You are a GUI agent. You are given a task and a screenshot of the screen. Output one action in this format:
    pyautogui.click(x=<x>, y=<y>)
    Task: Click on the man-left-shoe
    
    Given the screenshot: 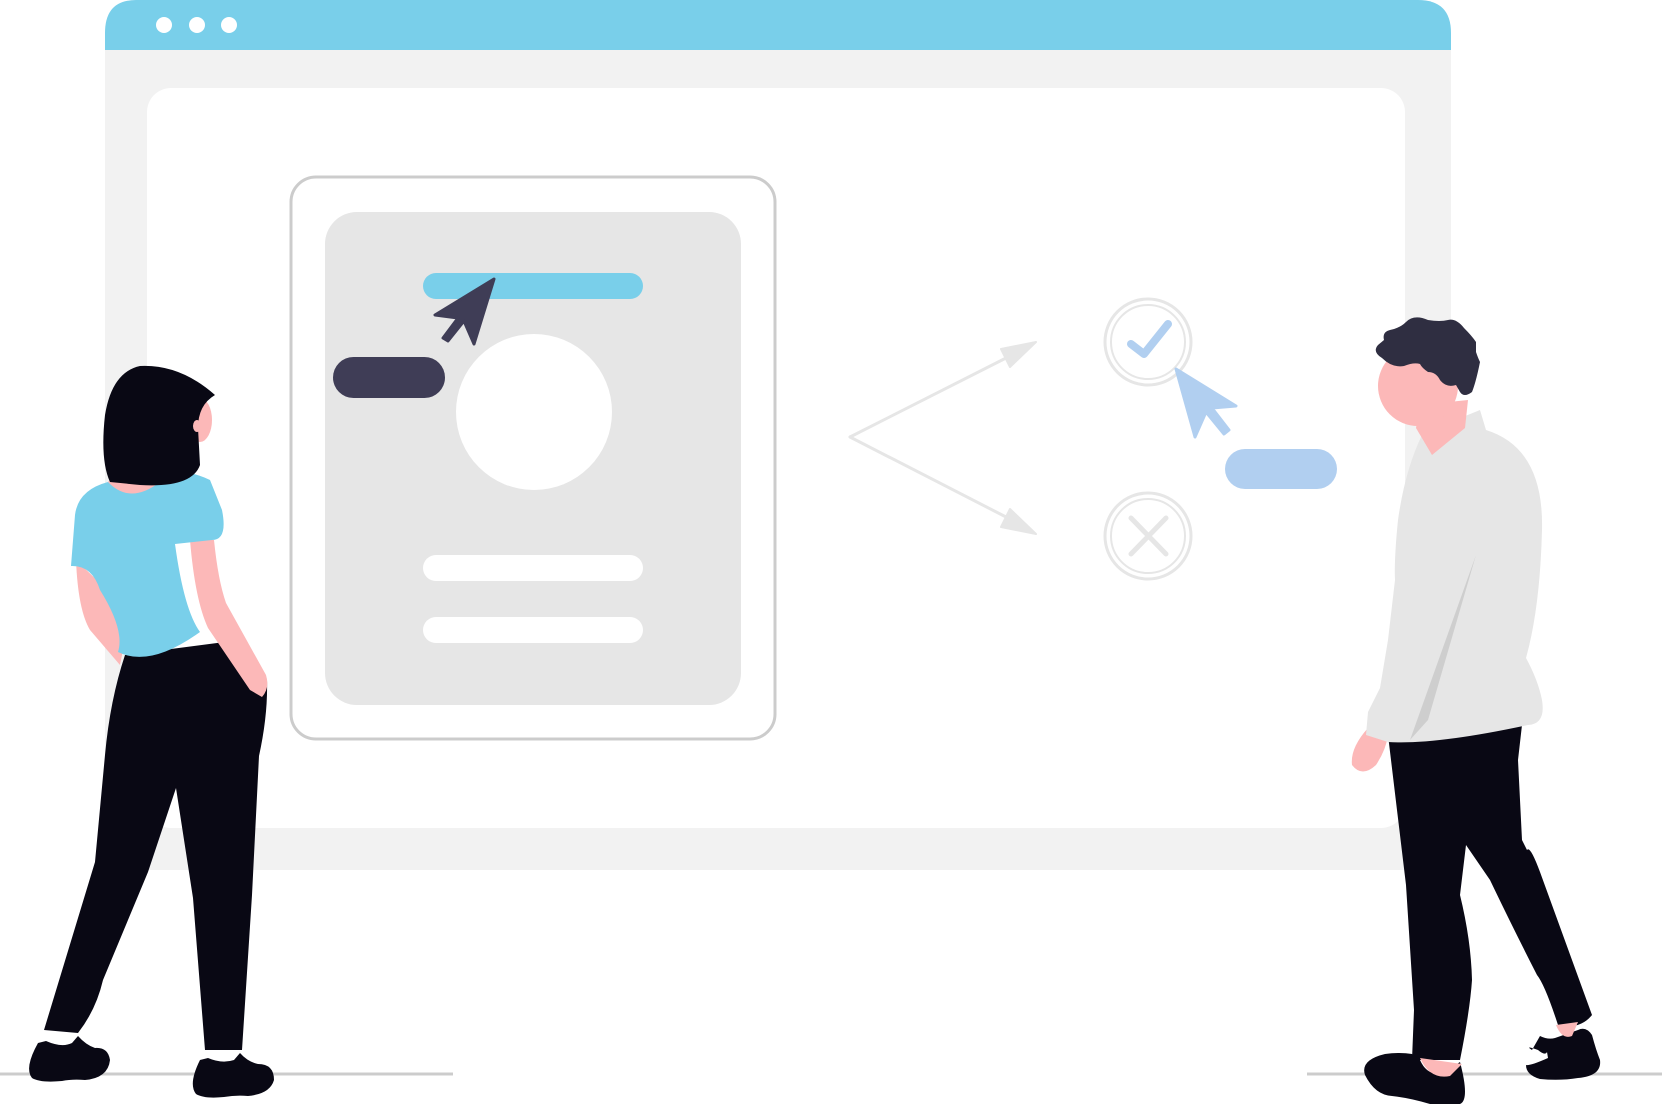 What is the action you would take?
    pyautogui.click(x=1414, y=1078)
    